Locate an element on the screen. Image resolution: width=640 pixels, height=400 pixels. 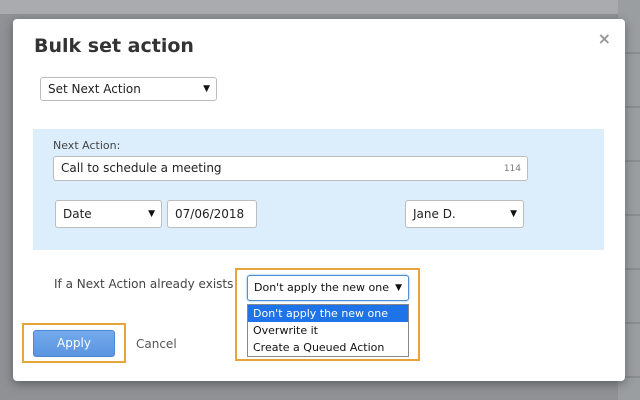
date-input: 07/06/2018 is located at coordinates (212, 214).